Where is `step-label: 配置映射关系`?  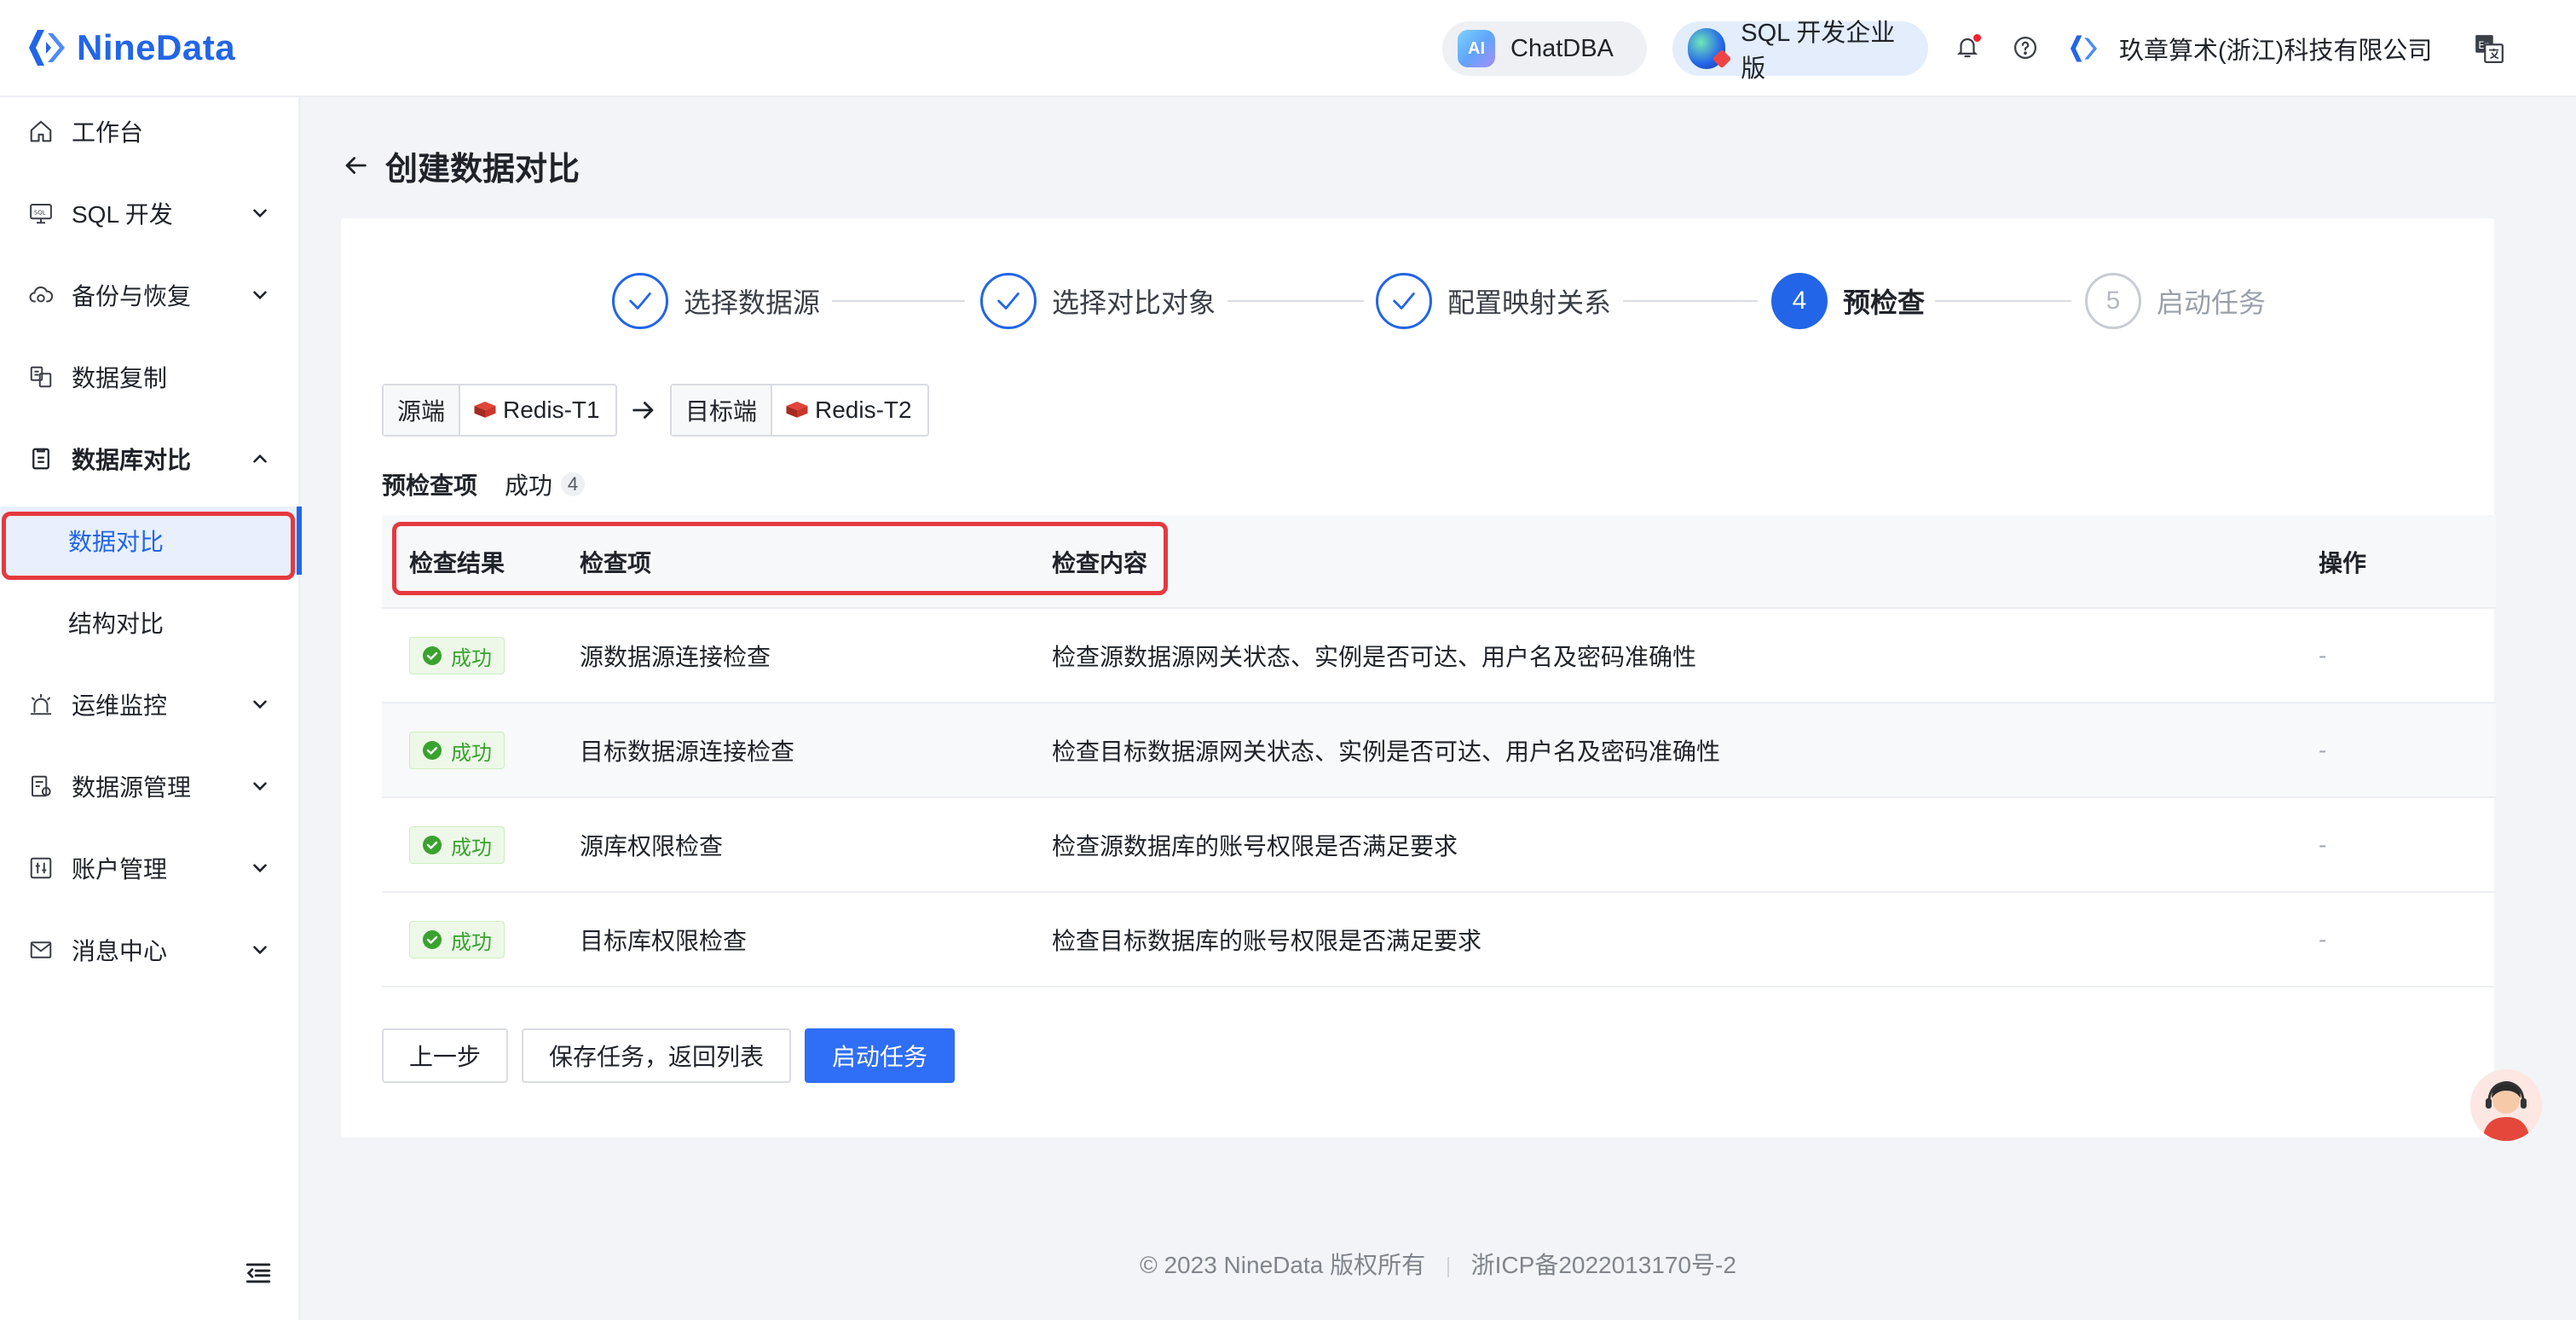 step-label: 配置映射关系 is located at coordinates (1529, 302).